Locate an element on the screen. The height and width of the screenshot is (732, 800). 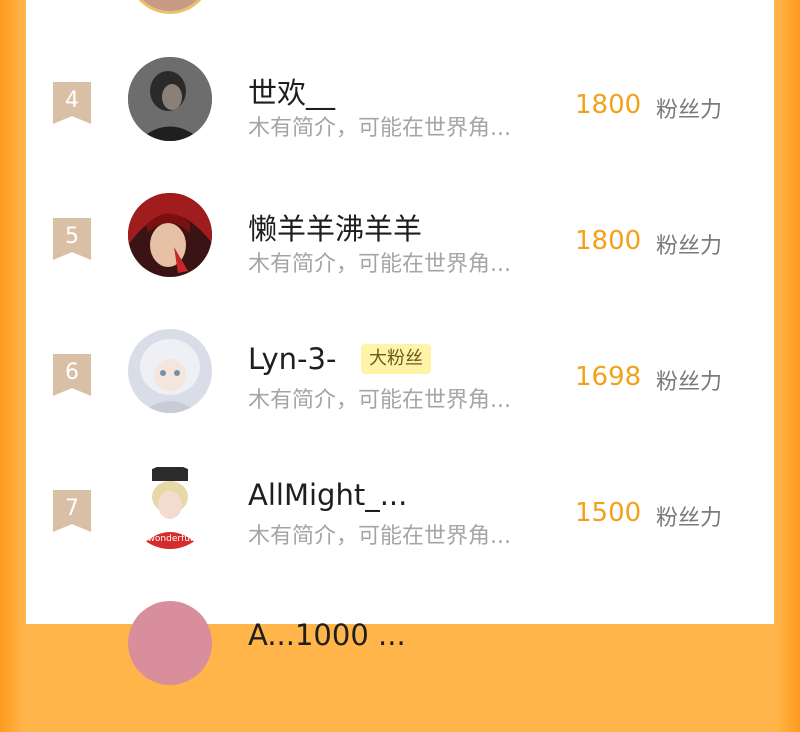
user-avatar: wonderful is located at coordinates (170, 507).